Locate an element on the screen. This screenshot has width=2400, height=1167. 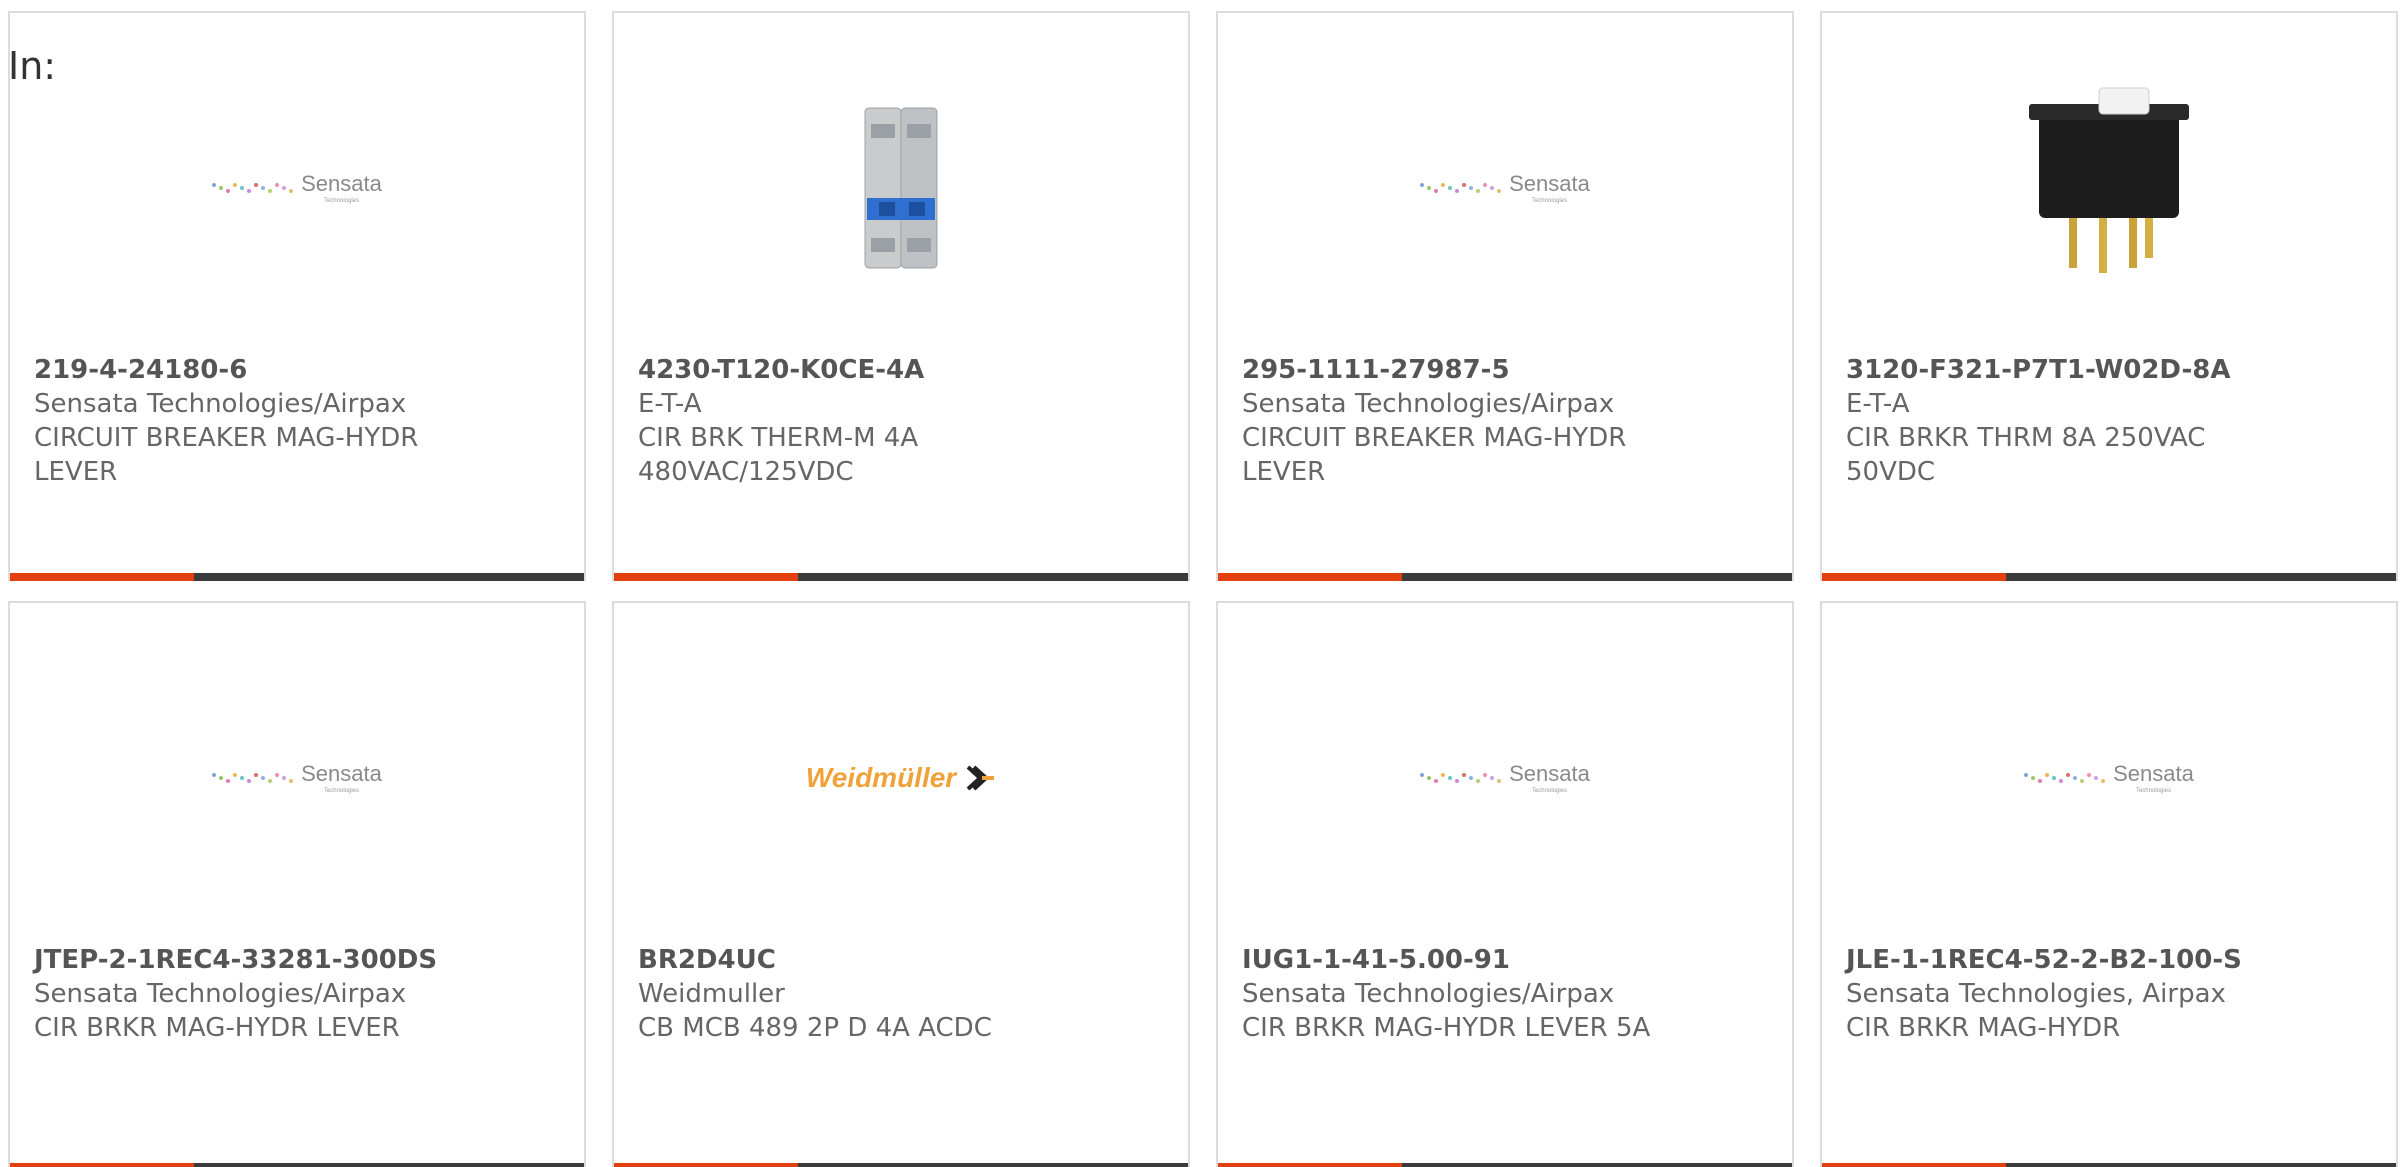
part-number-link: IUG1-1-41-5.00-91 is located at coordinates (1508, 960).